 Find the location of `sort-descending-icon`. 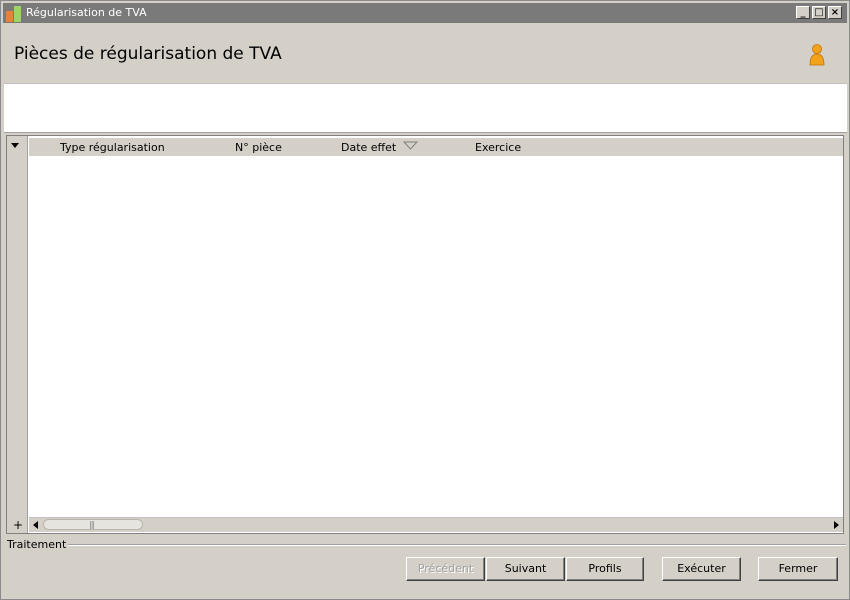

sort-descending-icon is located at coordinates (410, 146).